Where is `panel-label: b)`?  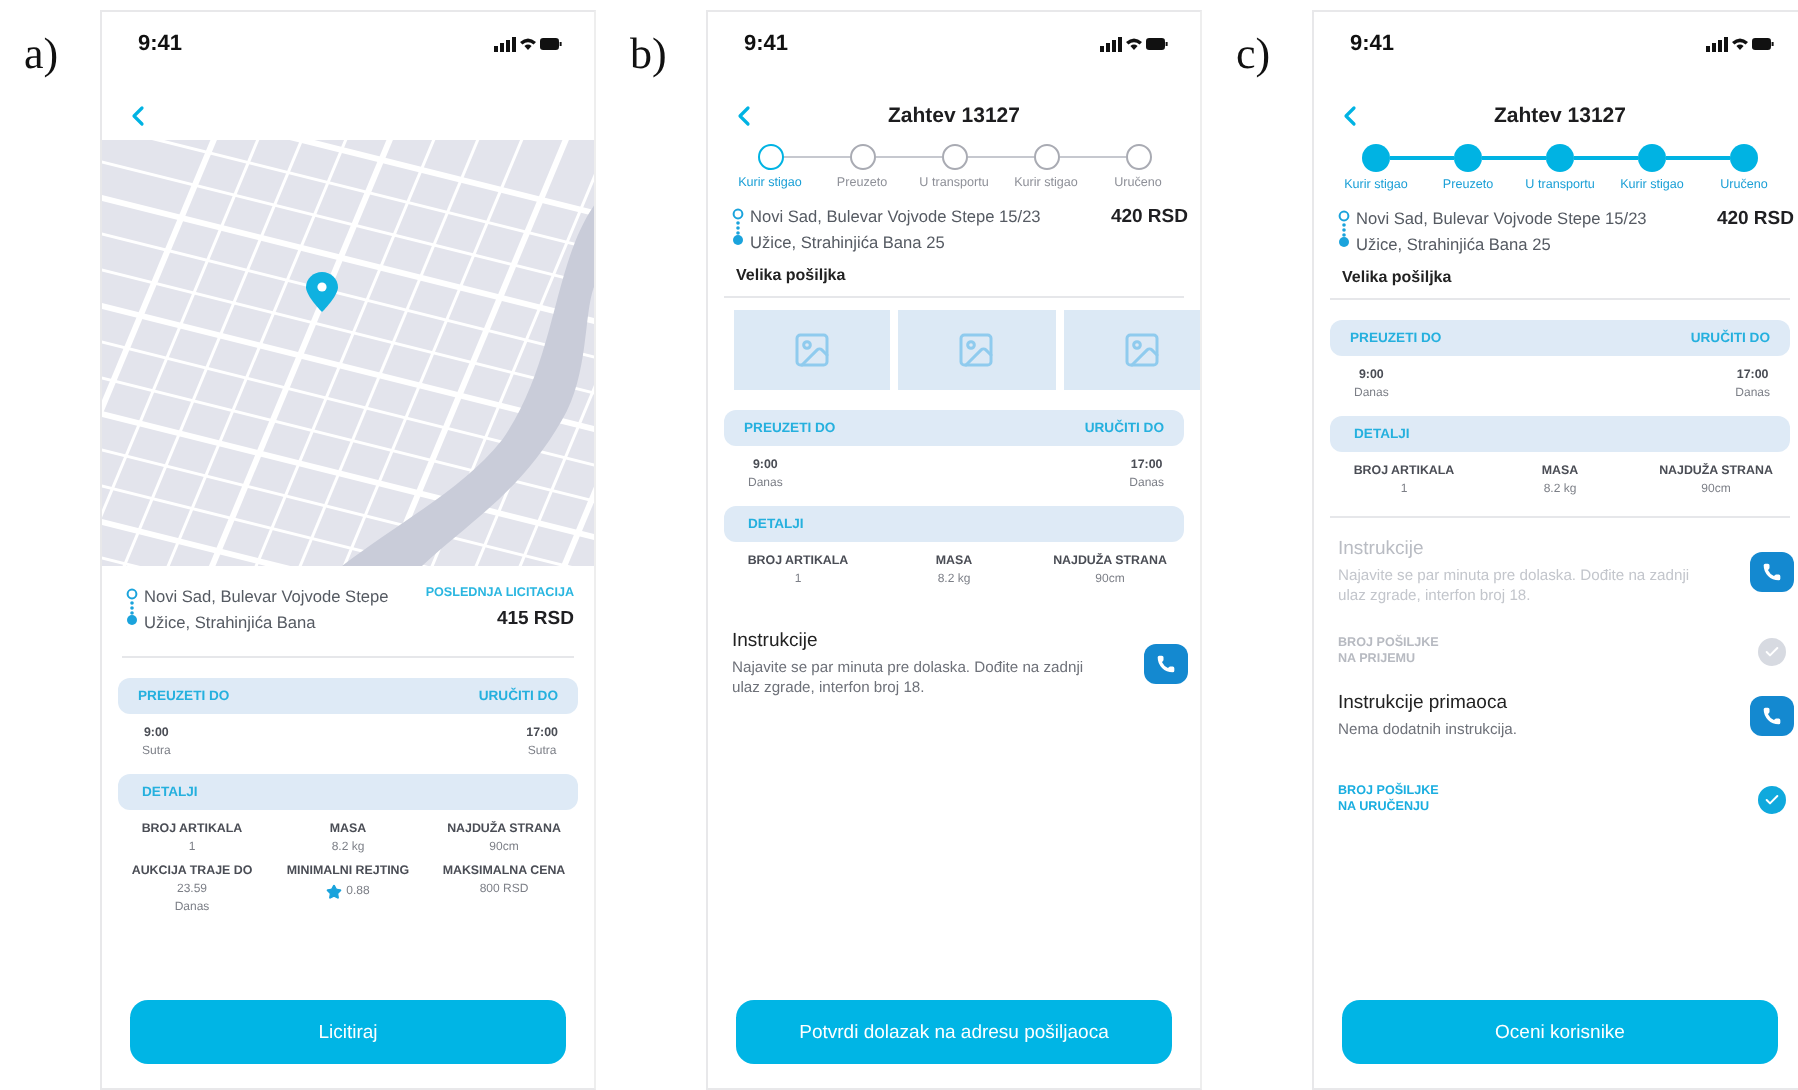 panel-label: b) is located at coordinates (648, 53).